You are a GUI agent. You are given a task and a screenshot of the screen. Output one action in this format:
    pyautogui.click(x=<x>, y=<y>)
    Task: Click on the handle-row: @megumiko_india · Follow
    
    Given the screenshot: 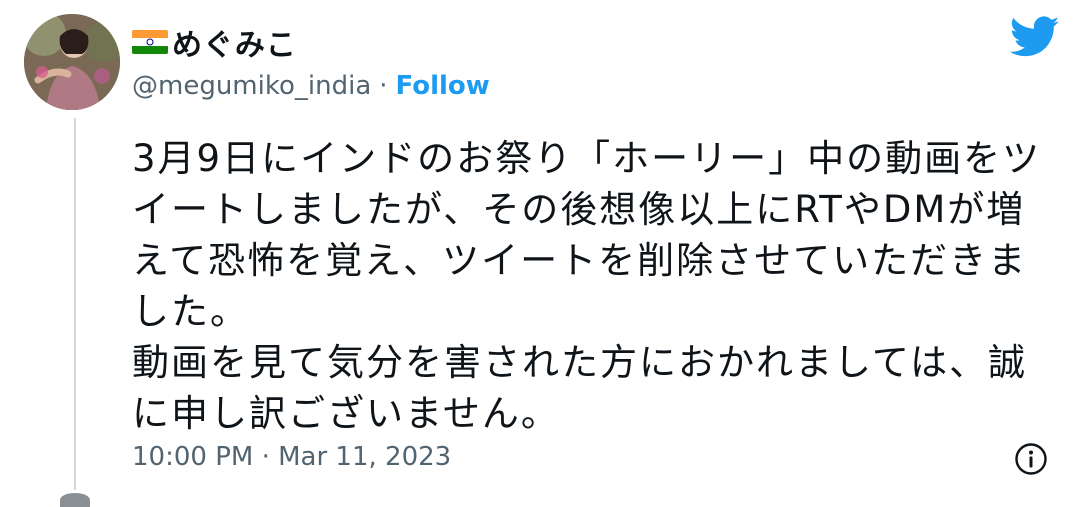 What is the action you would take?
    pyautogui.click(x=311, y=86)
    